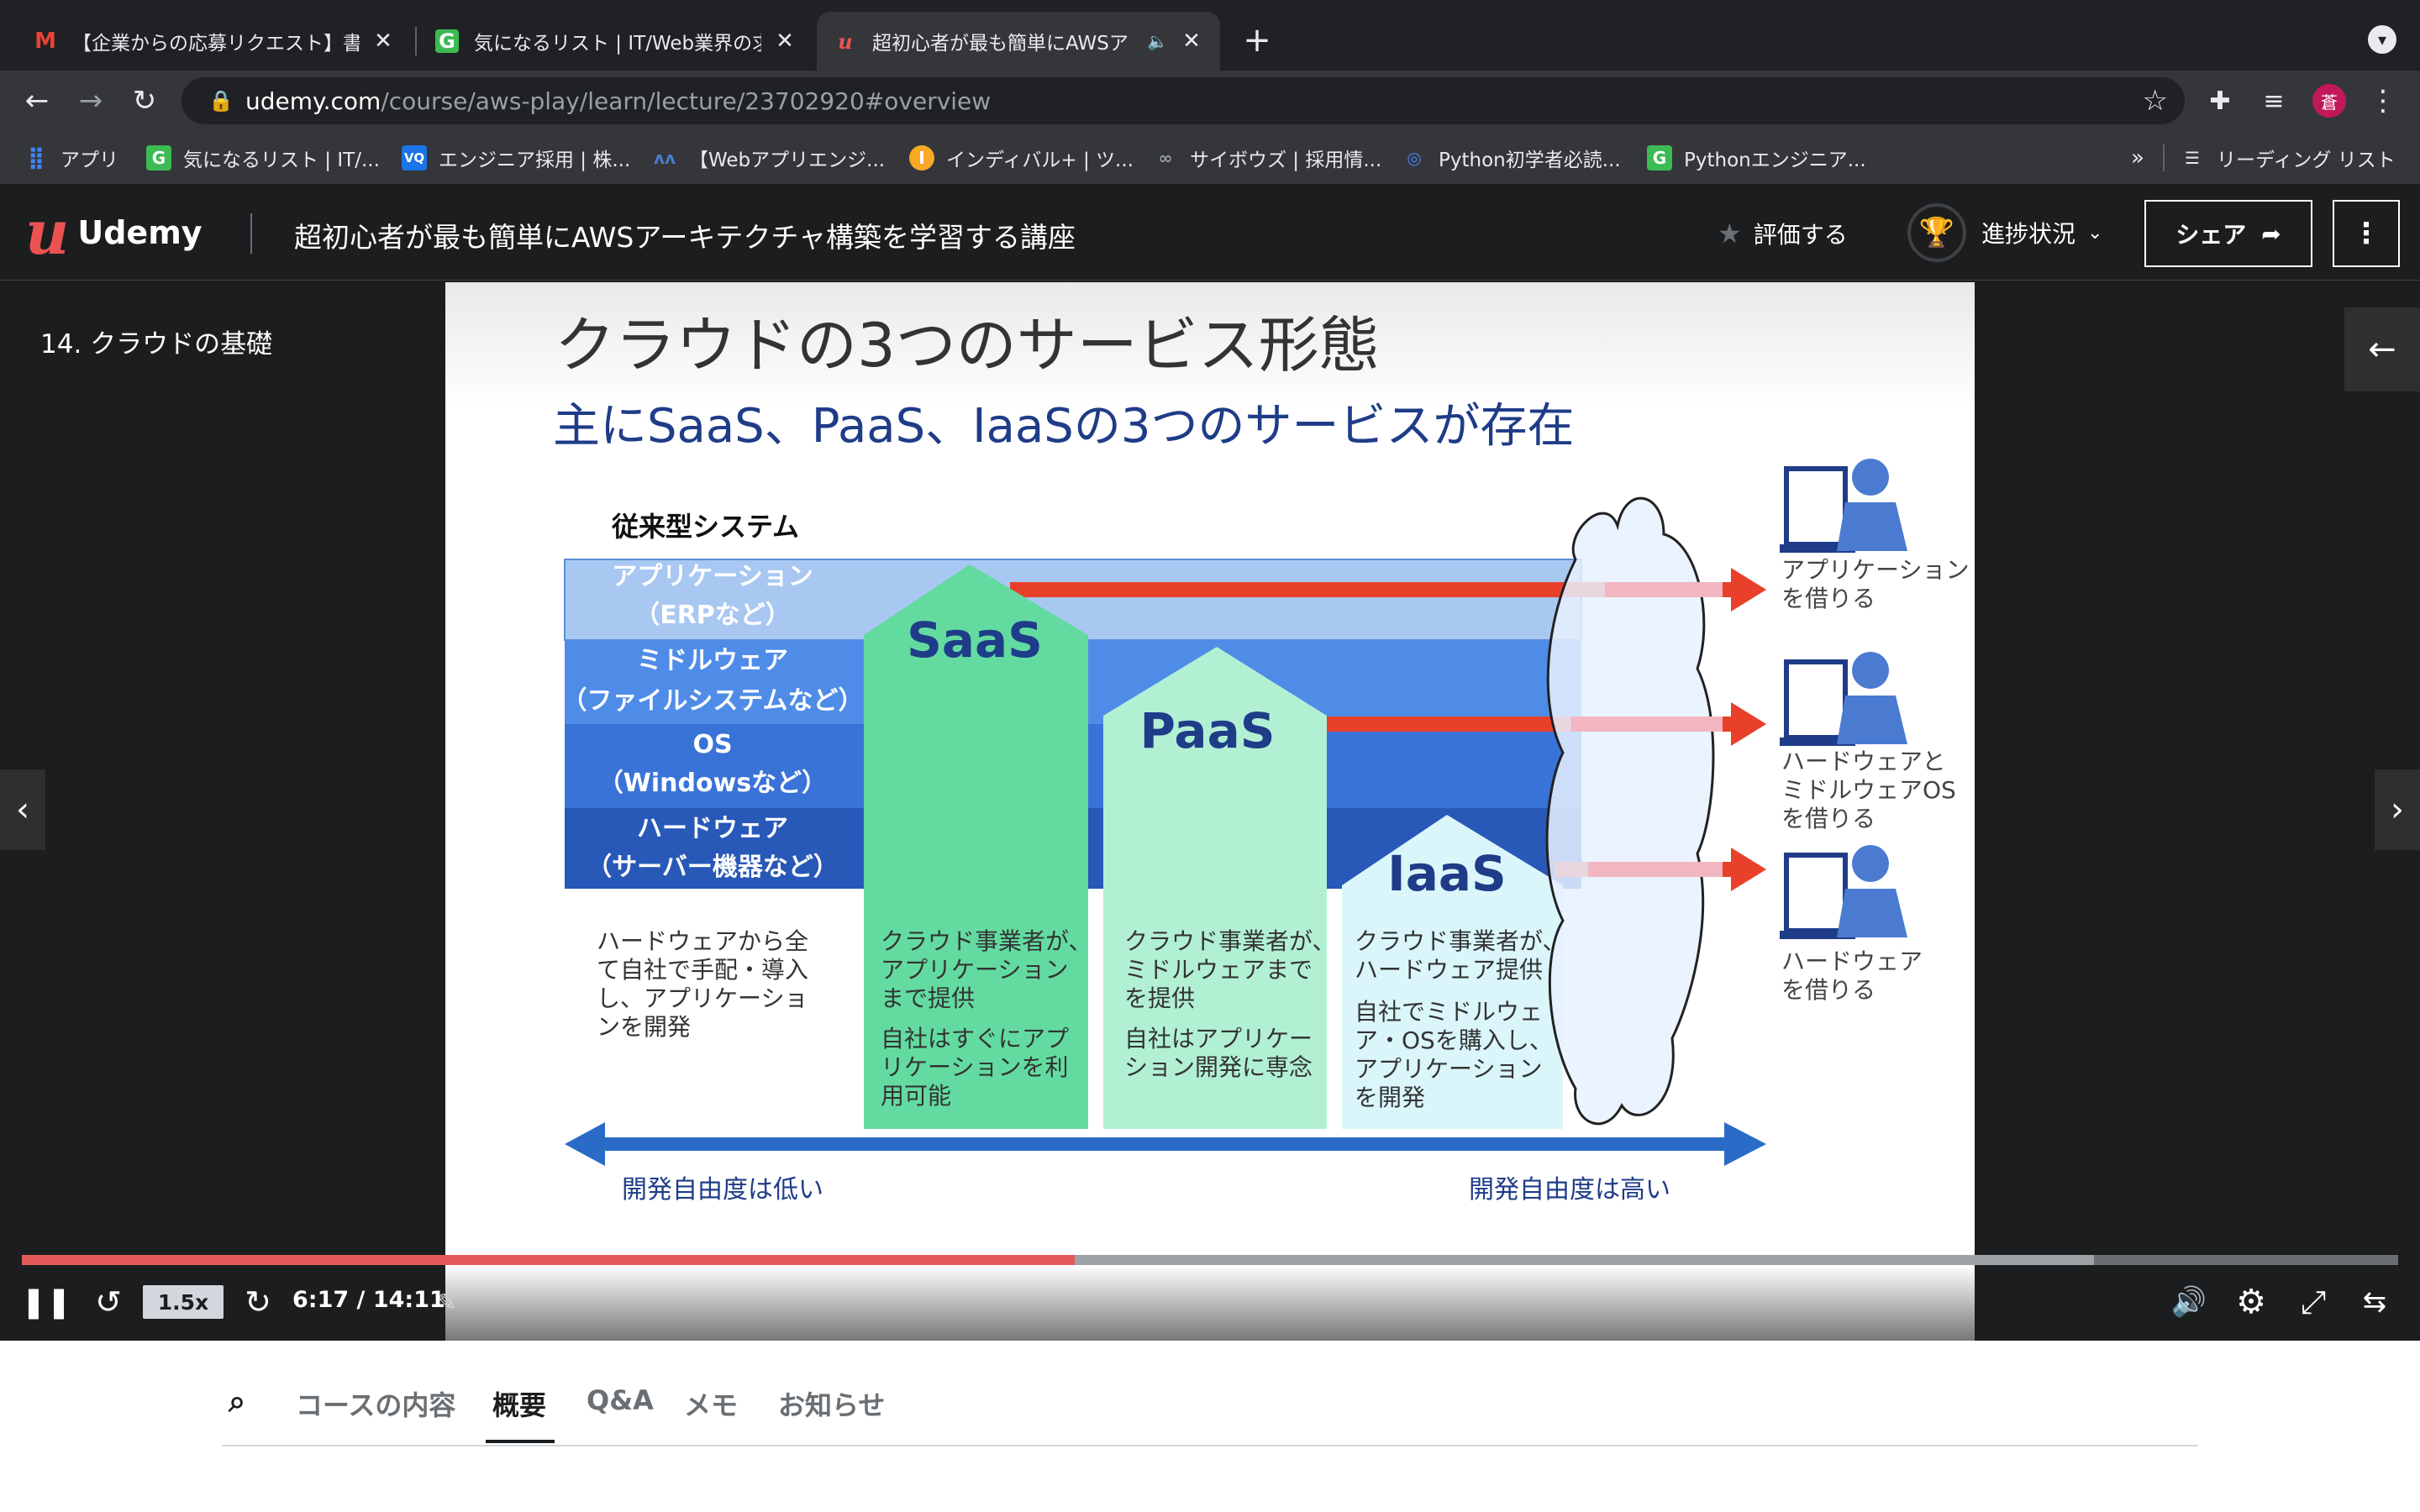  What do you see at coordinates (1460, 941) in the screenshot?
I see `svg-text: クラウド事業者が、` at bounding box center [1460, 941].